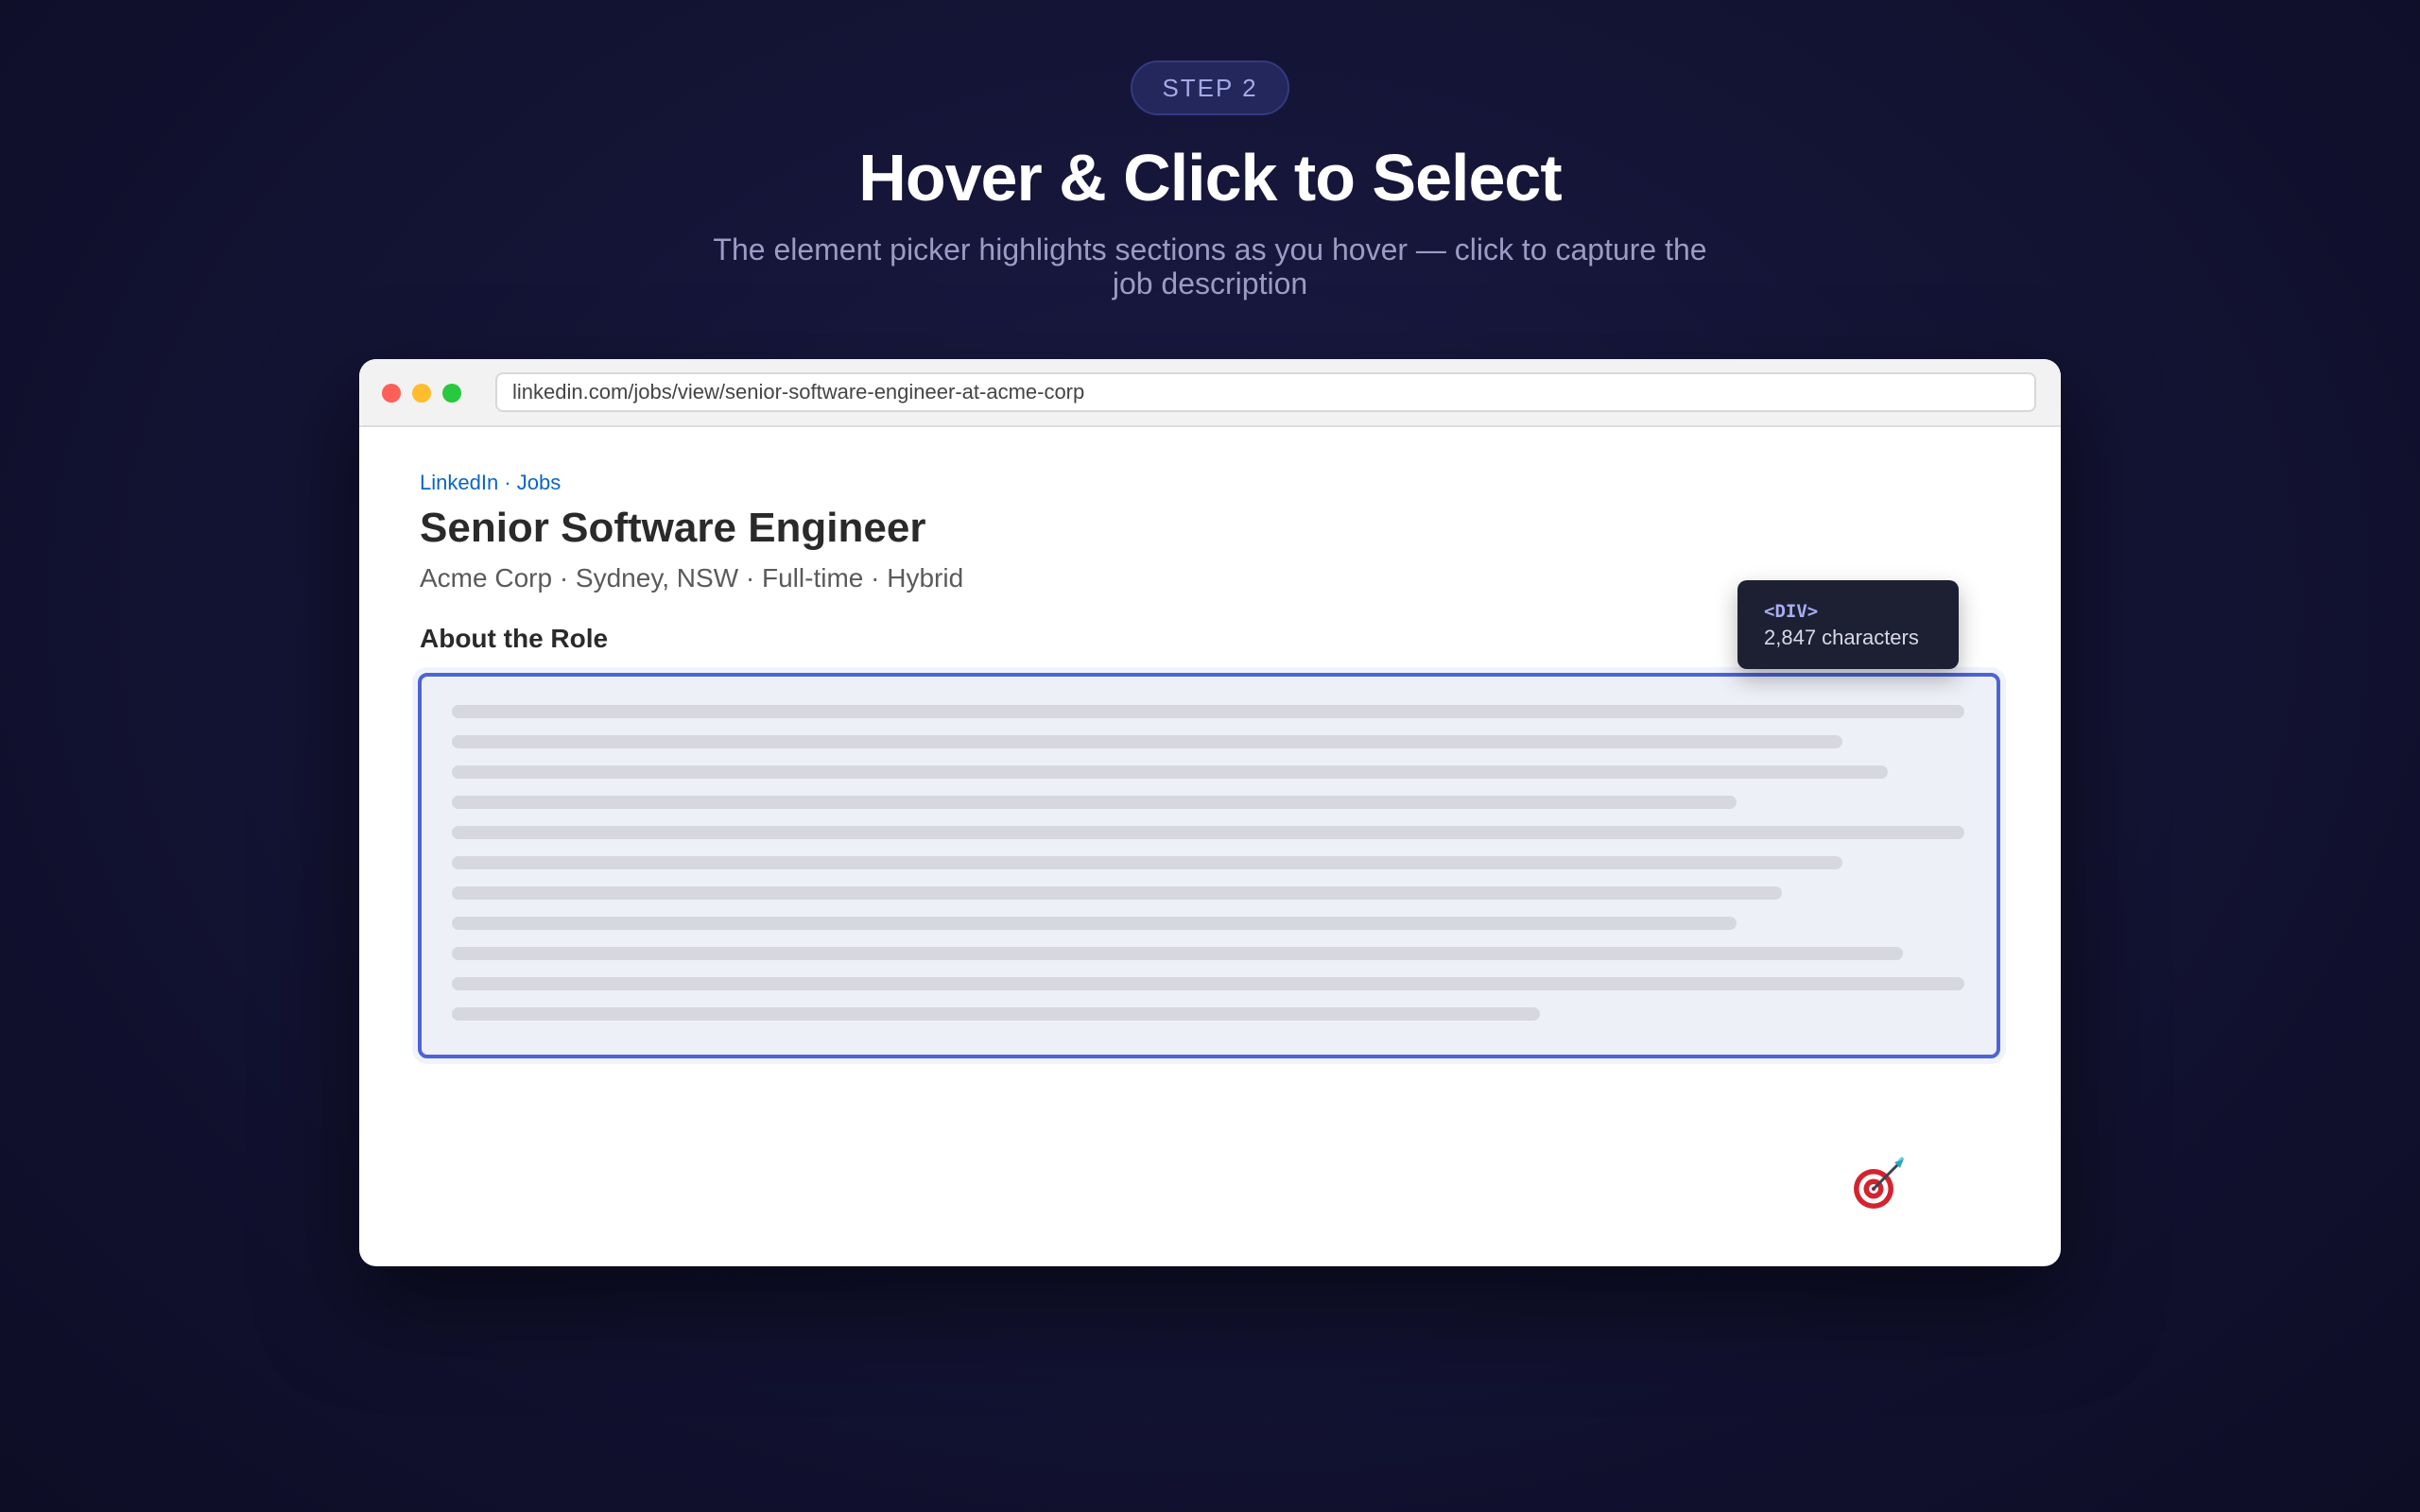 This screenshot has height=1512, width=2420. I want to click on breadcrumb: LinkedIn · Jobs, so click(490, 483).